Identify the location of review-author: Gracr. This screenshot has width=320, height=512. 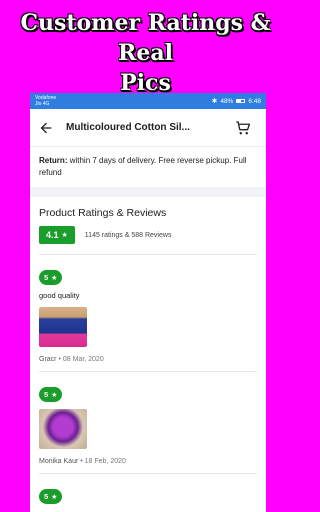
(48, 359).